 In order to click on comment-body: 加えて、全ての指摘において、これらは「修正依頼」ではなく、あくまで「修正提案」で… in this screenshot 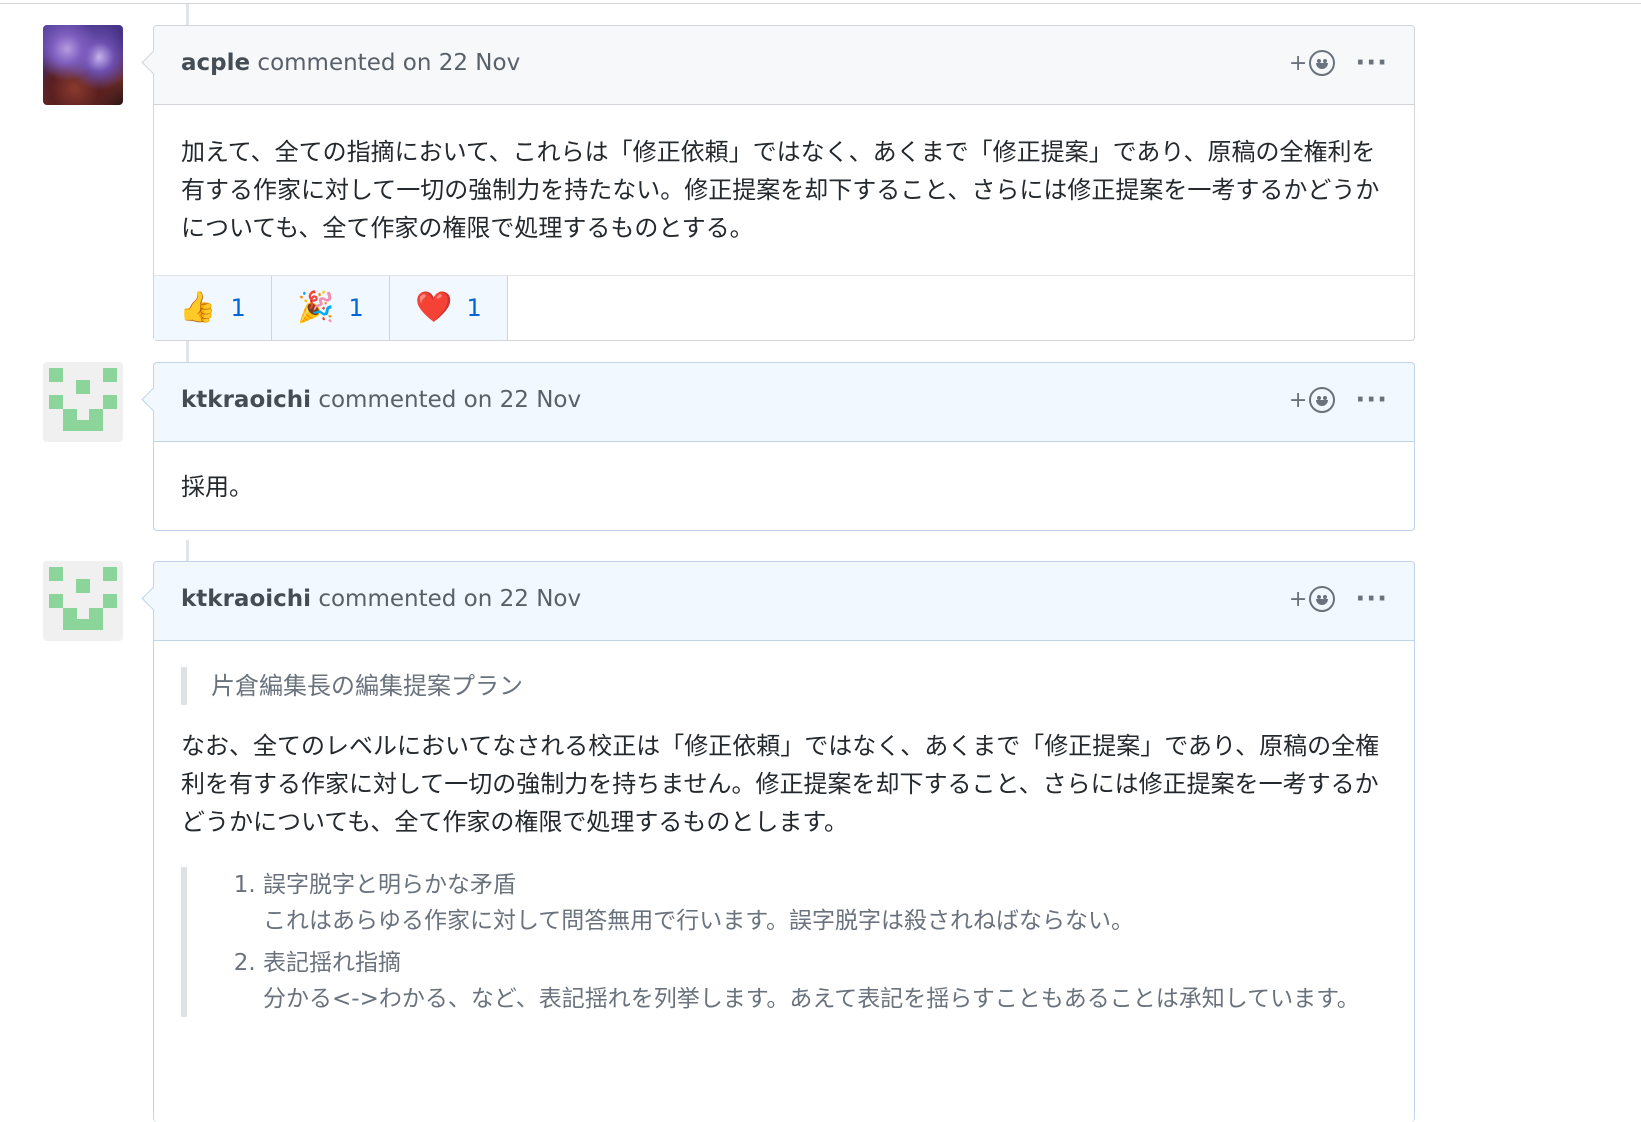, I will do `click(780, 190)`.